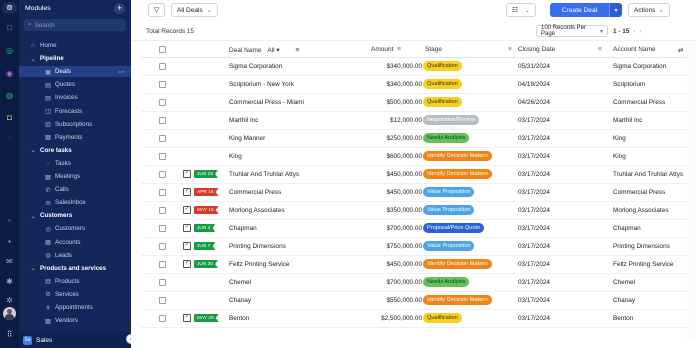 The image size is (696, 348). I want to click on sidebar-item-deals: ▣ Deals ⋯, so click(75, 72).